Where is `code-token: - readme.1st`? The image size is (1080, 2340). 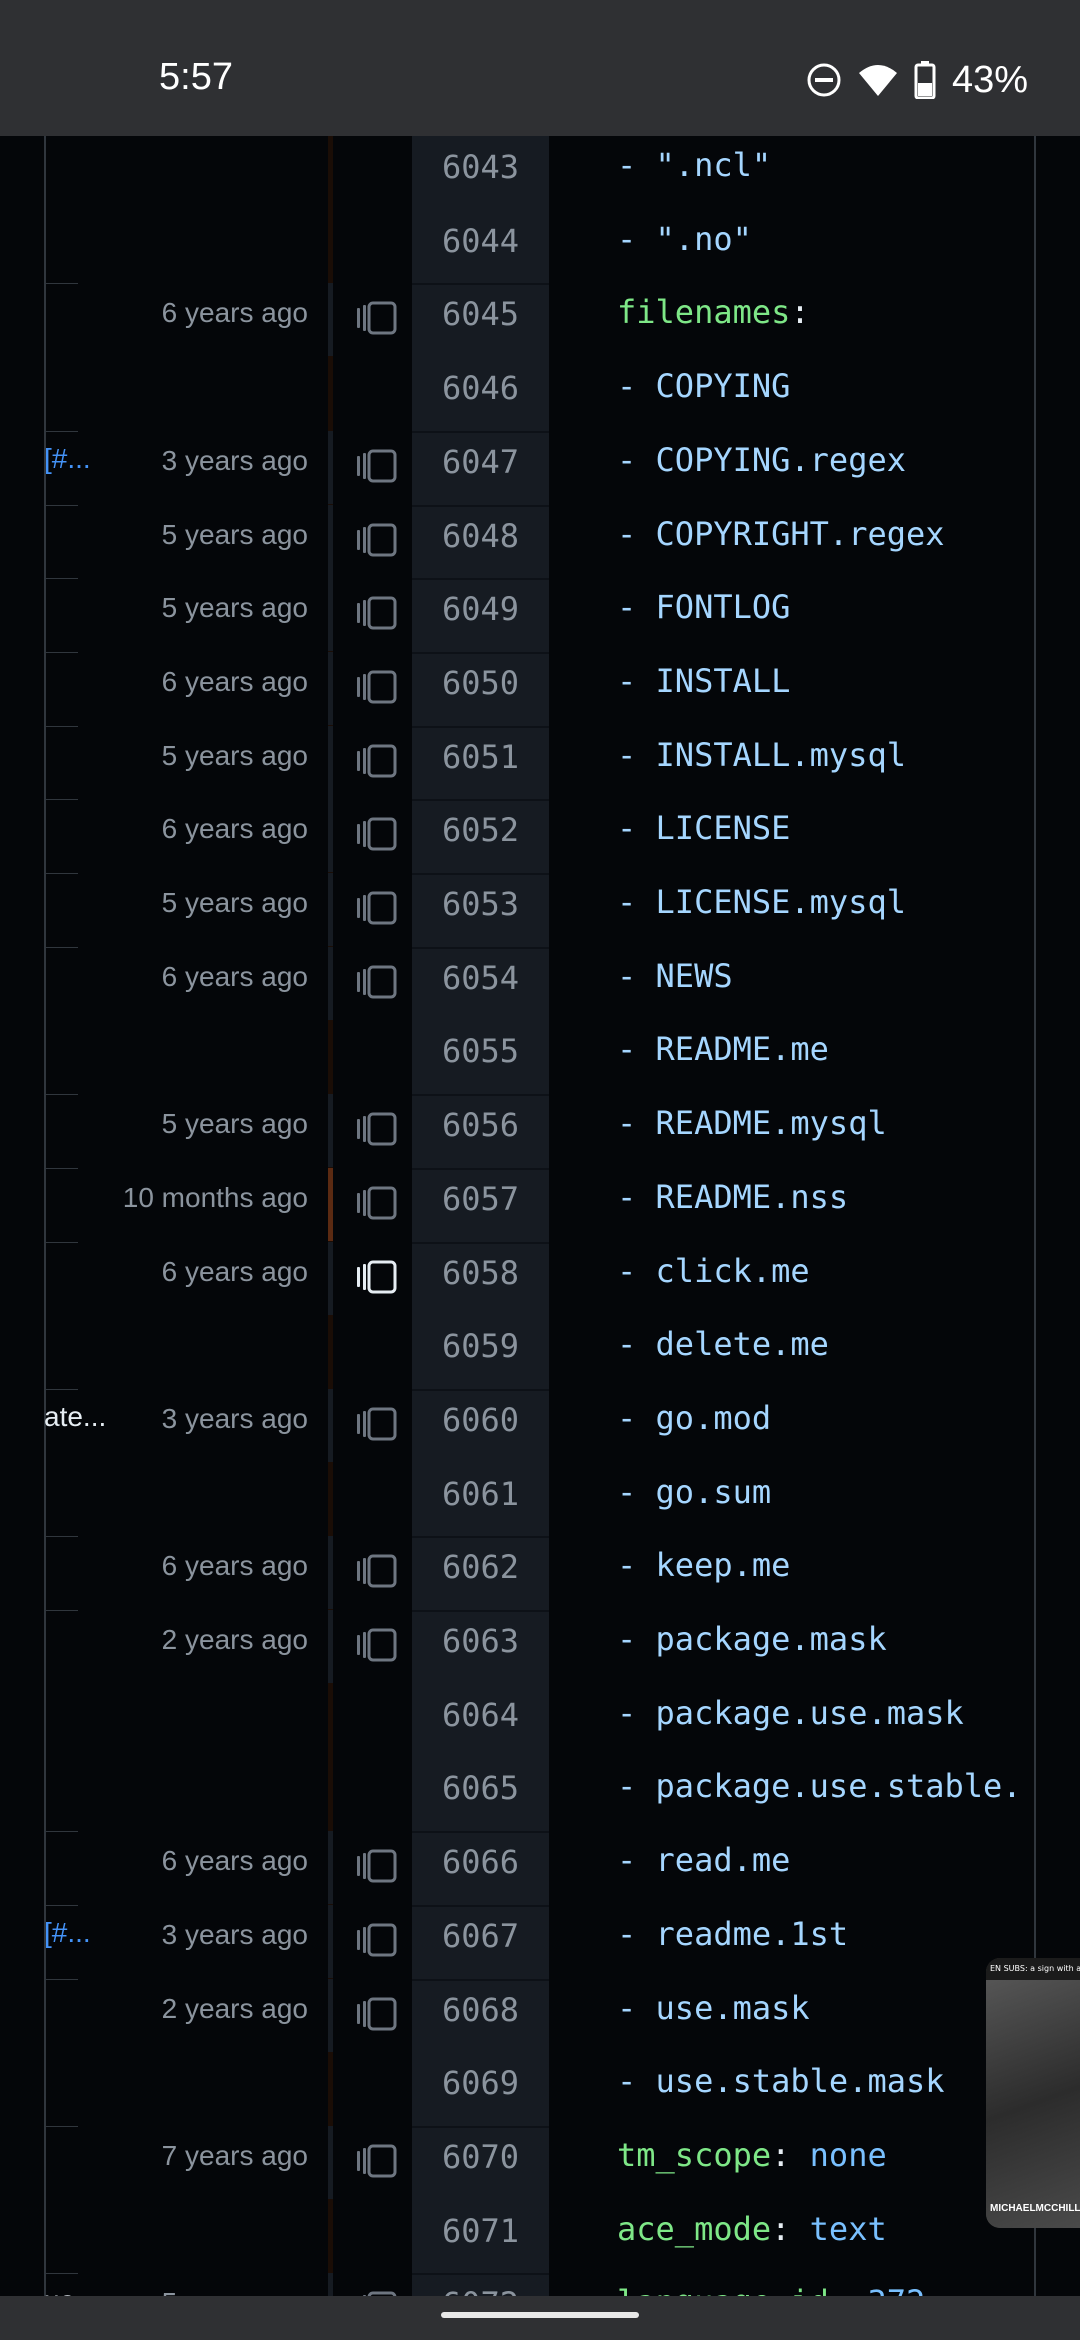
code-token: - readme.1st is located at coordinates (733, 1933).